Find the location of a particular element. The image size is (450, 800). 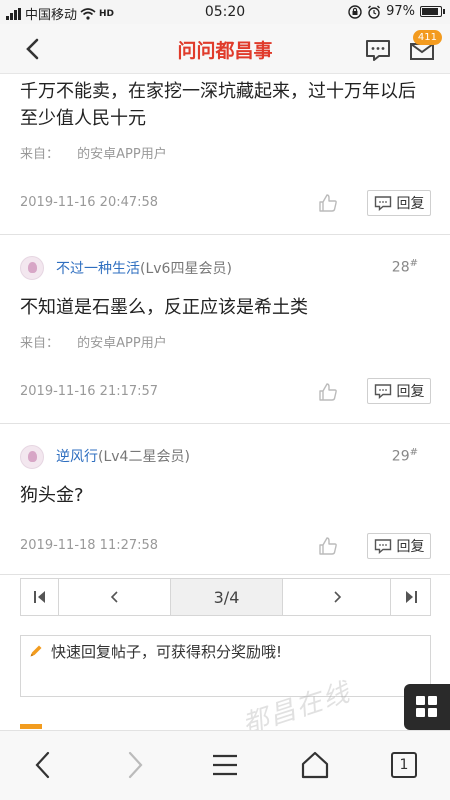

menu-icon is located at coordinates (225, 765).